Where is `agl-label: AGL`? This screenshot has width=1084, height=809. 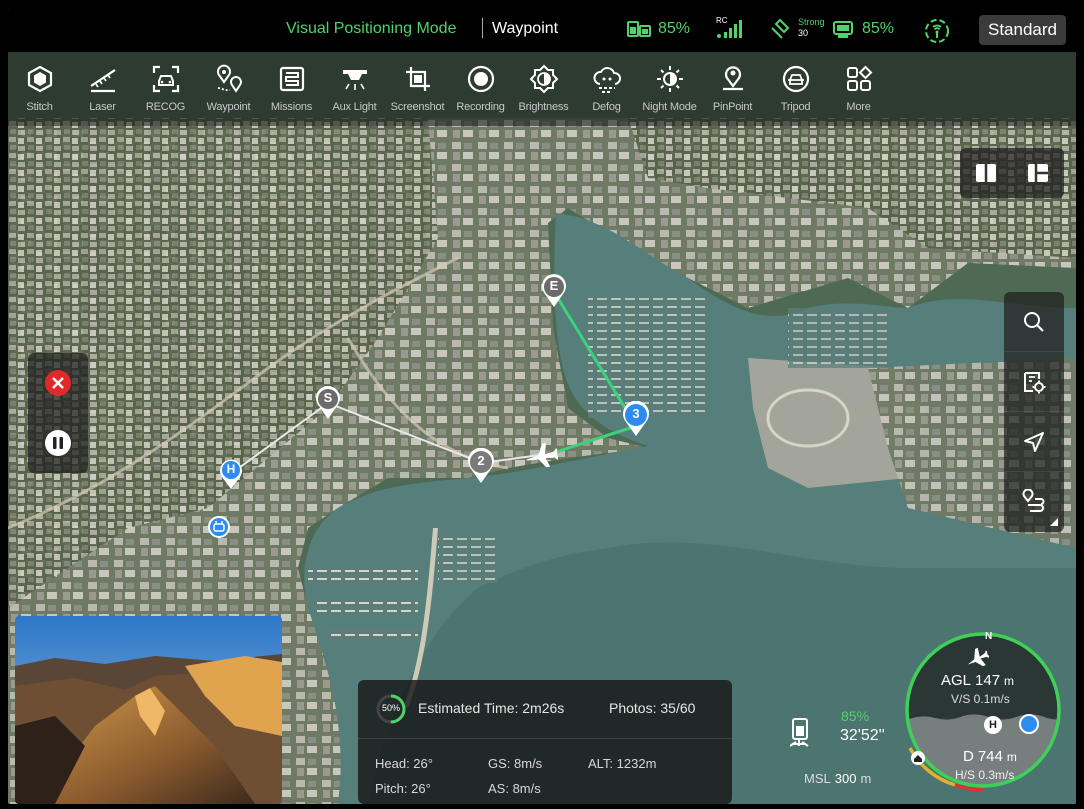
agl-label: AGL is located at coordinates (956, 680).